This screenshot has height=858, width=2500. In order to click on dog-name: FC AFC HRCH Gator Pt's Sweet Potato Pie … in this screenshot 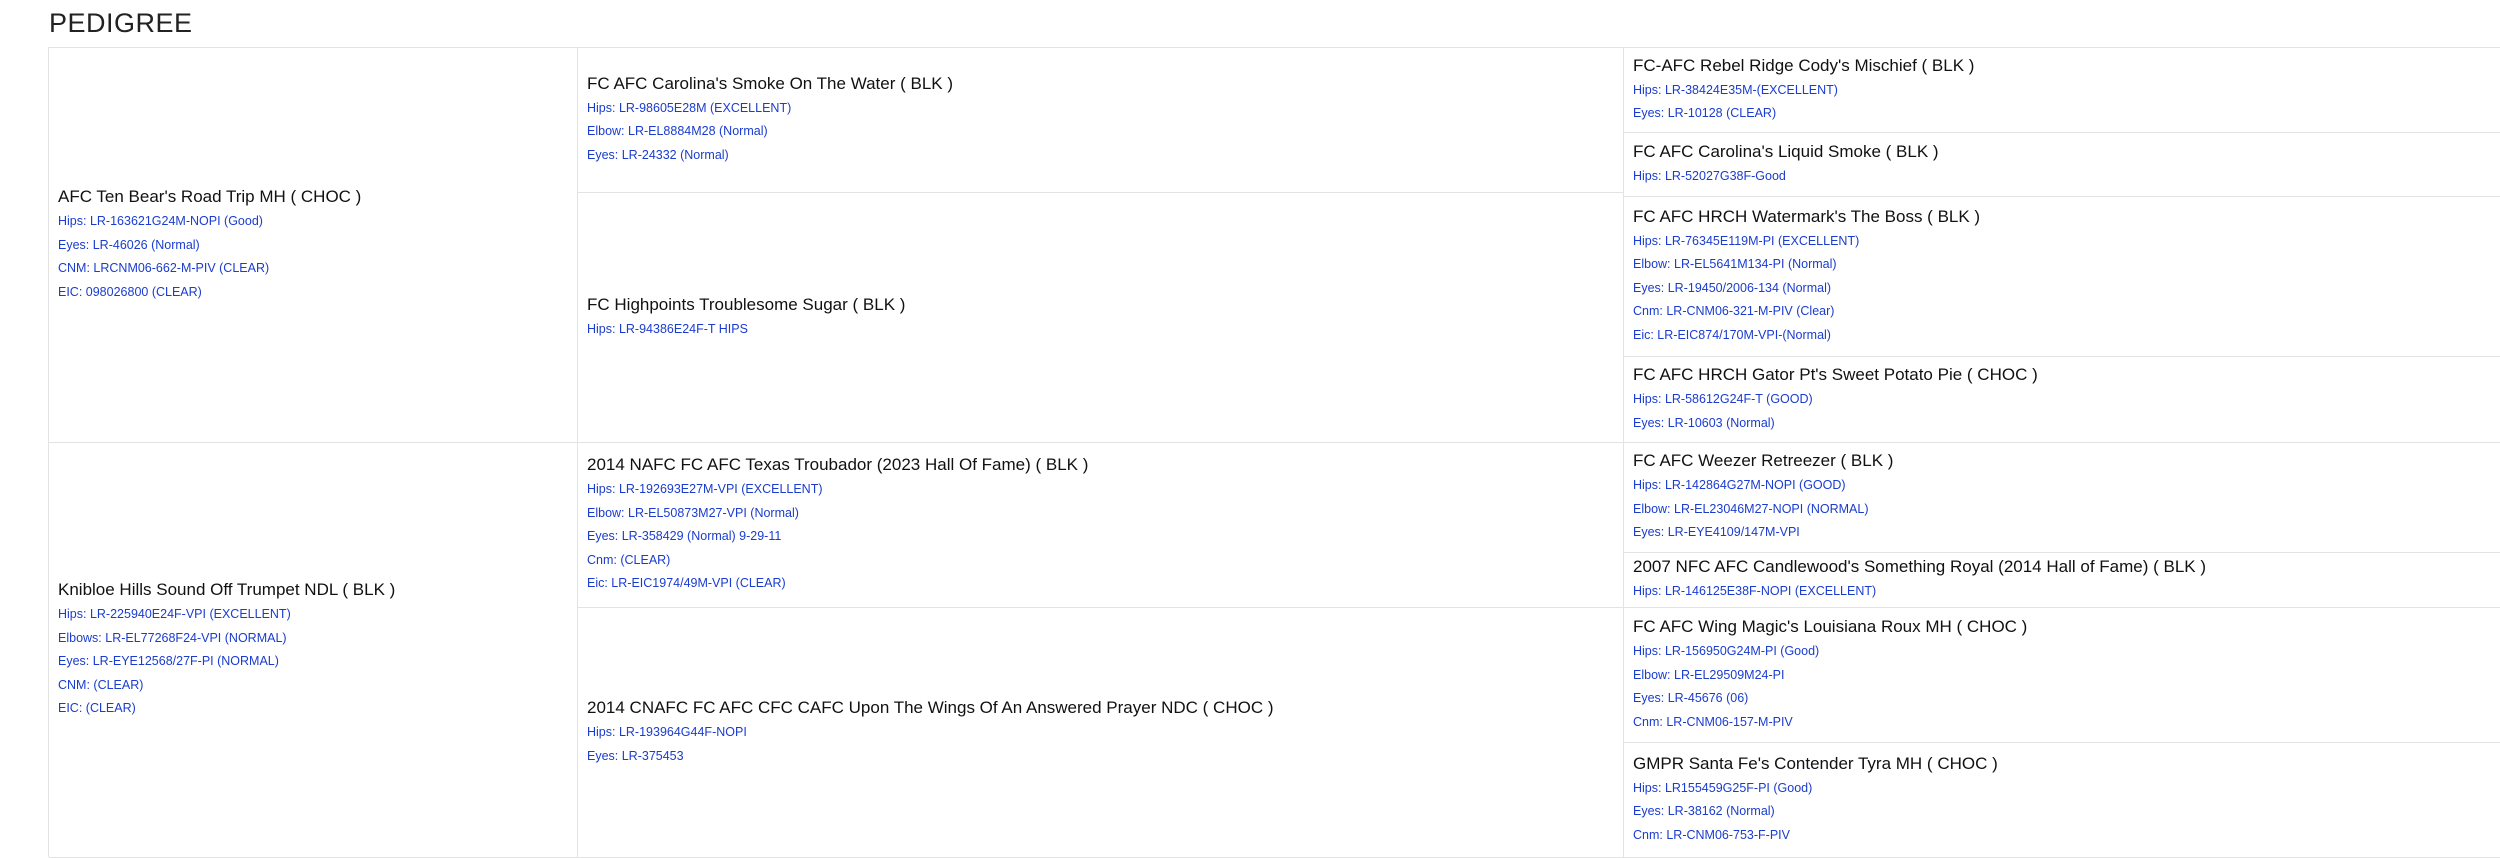, I will do `click(1835, 374)`.